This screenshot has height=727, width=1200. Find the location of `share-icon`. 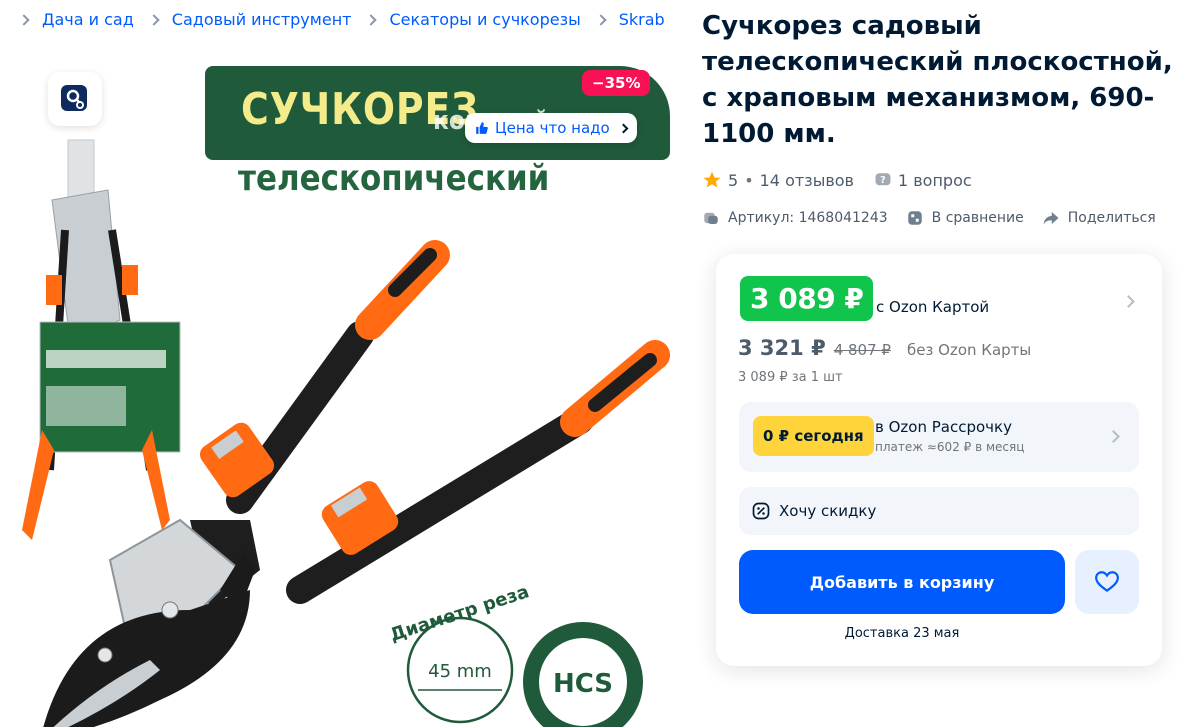

share-icon is located at coordinates (1051, 218).